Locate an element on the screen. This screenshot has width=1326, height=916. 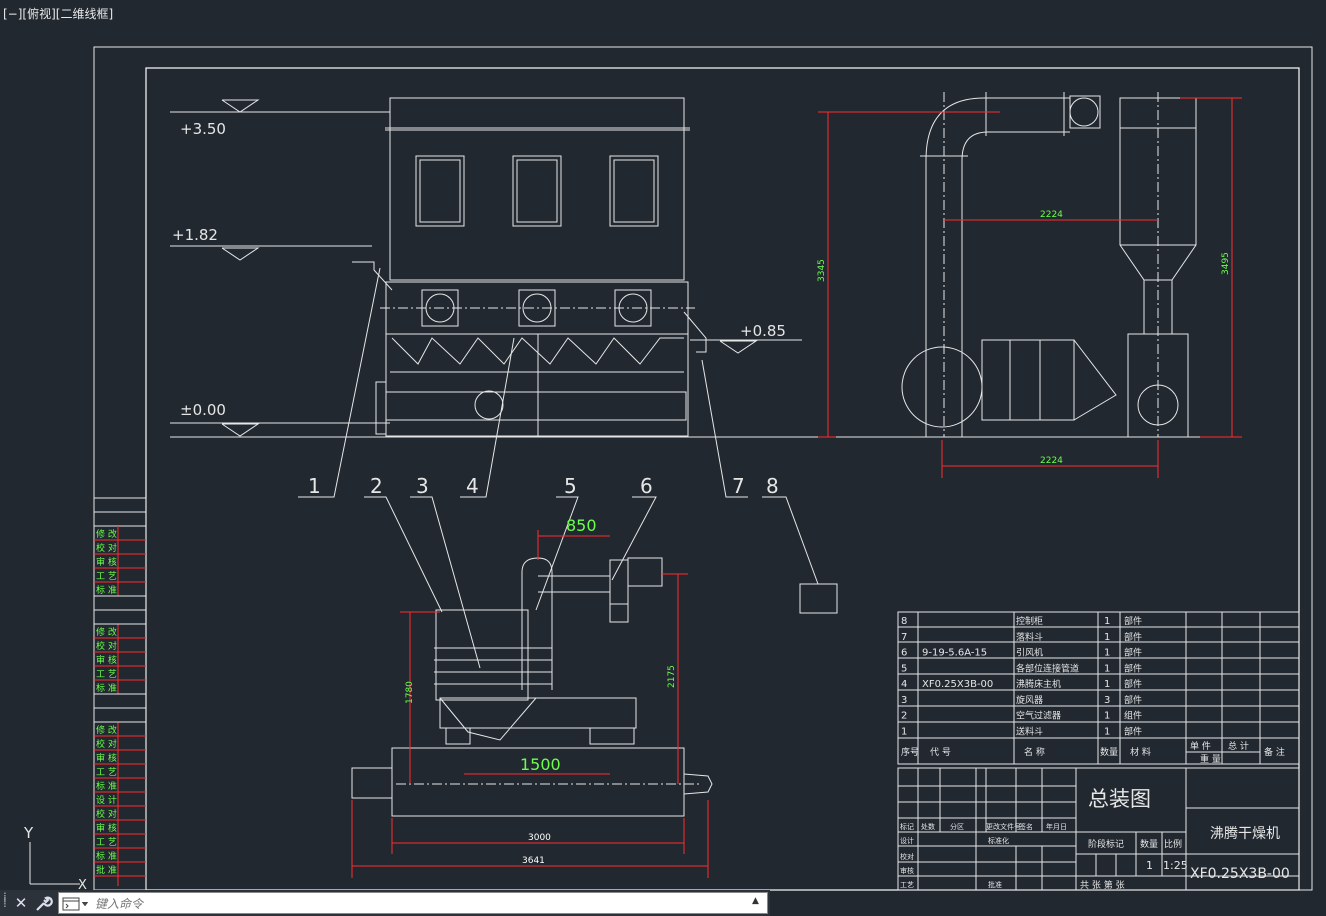
rev-c-0: 修 改 is located at coordinates (106, 730).